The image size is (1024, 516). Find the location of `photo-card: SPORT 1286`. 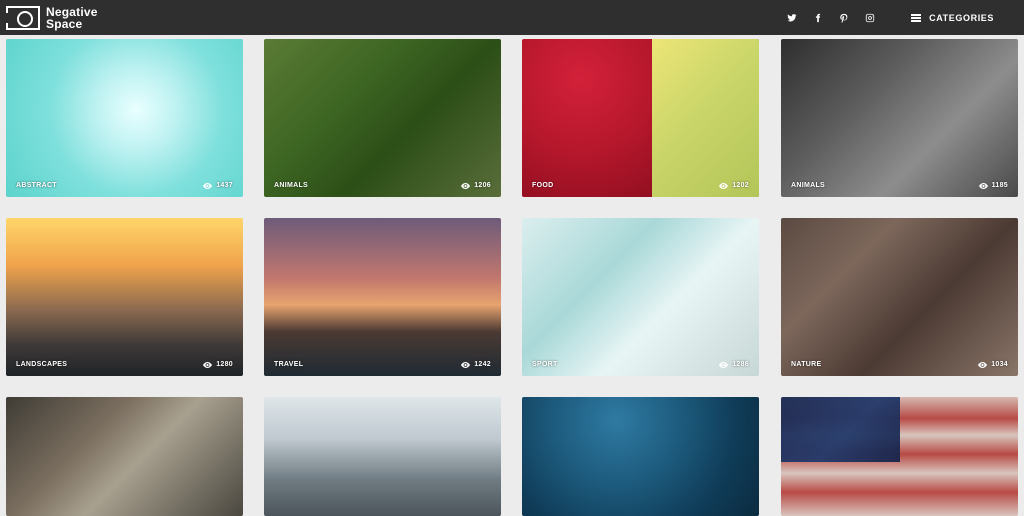

photo-card: SPORT 1286 is located at coordinates (640, 297).